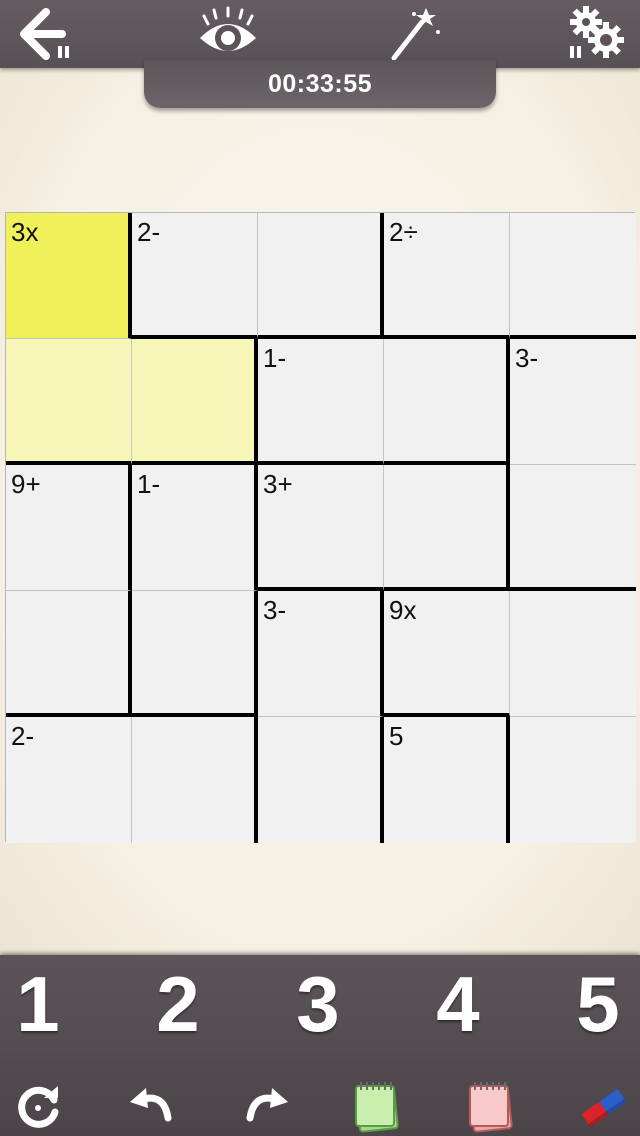 This screenshot has height=1136, width=640. I want to click on cage-clue: 9x, so click(403, 610).